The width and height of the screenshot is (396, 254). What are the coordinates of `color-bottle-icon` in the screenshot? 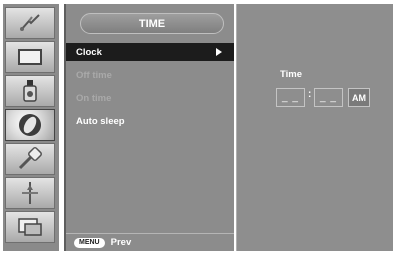 It's located at (30, 91).